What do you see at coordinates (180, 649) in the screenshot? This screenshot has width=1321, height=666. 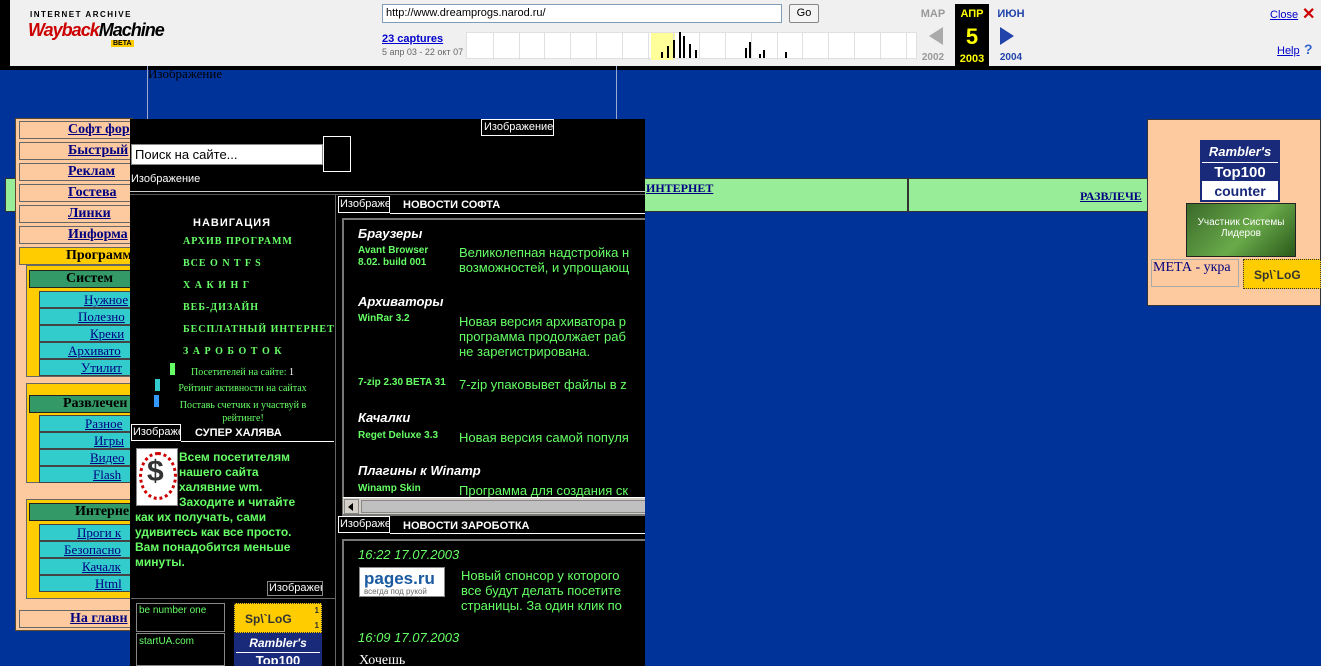 I see `startua-counter: startUA.com` at bounding box center [180, 649].